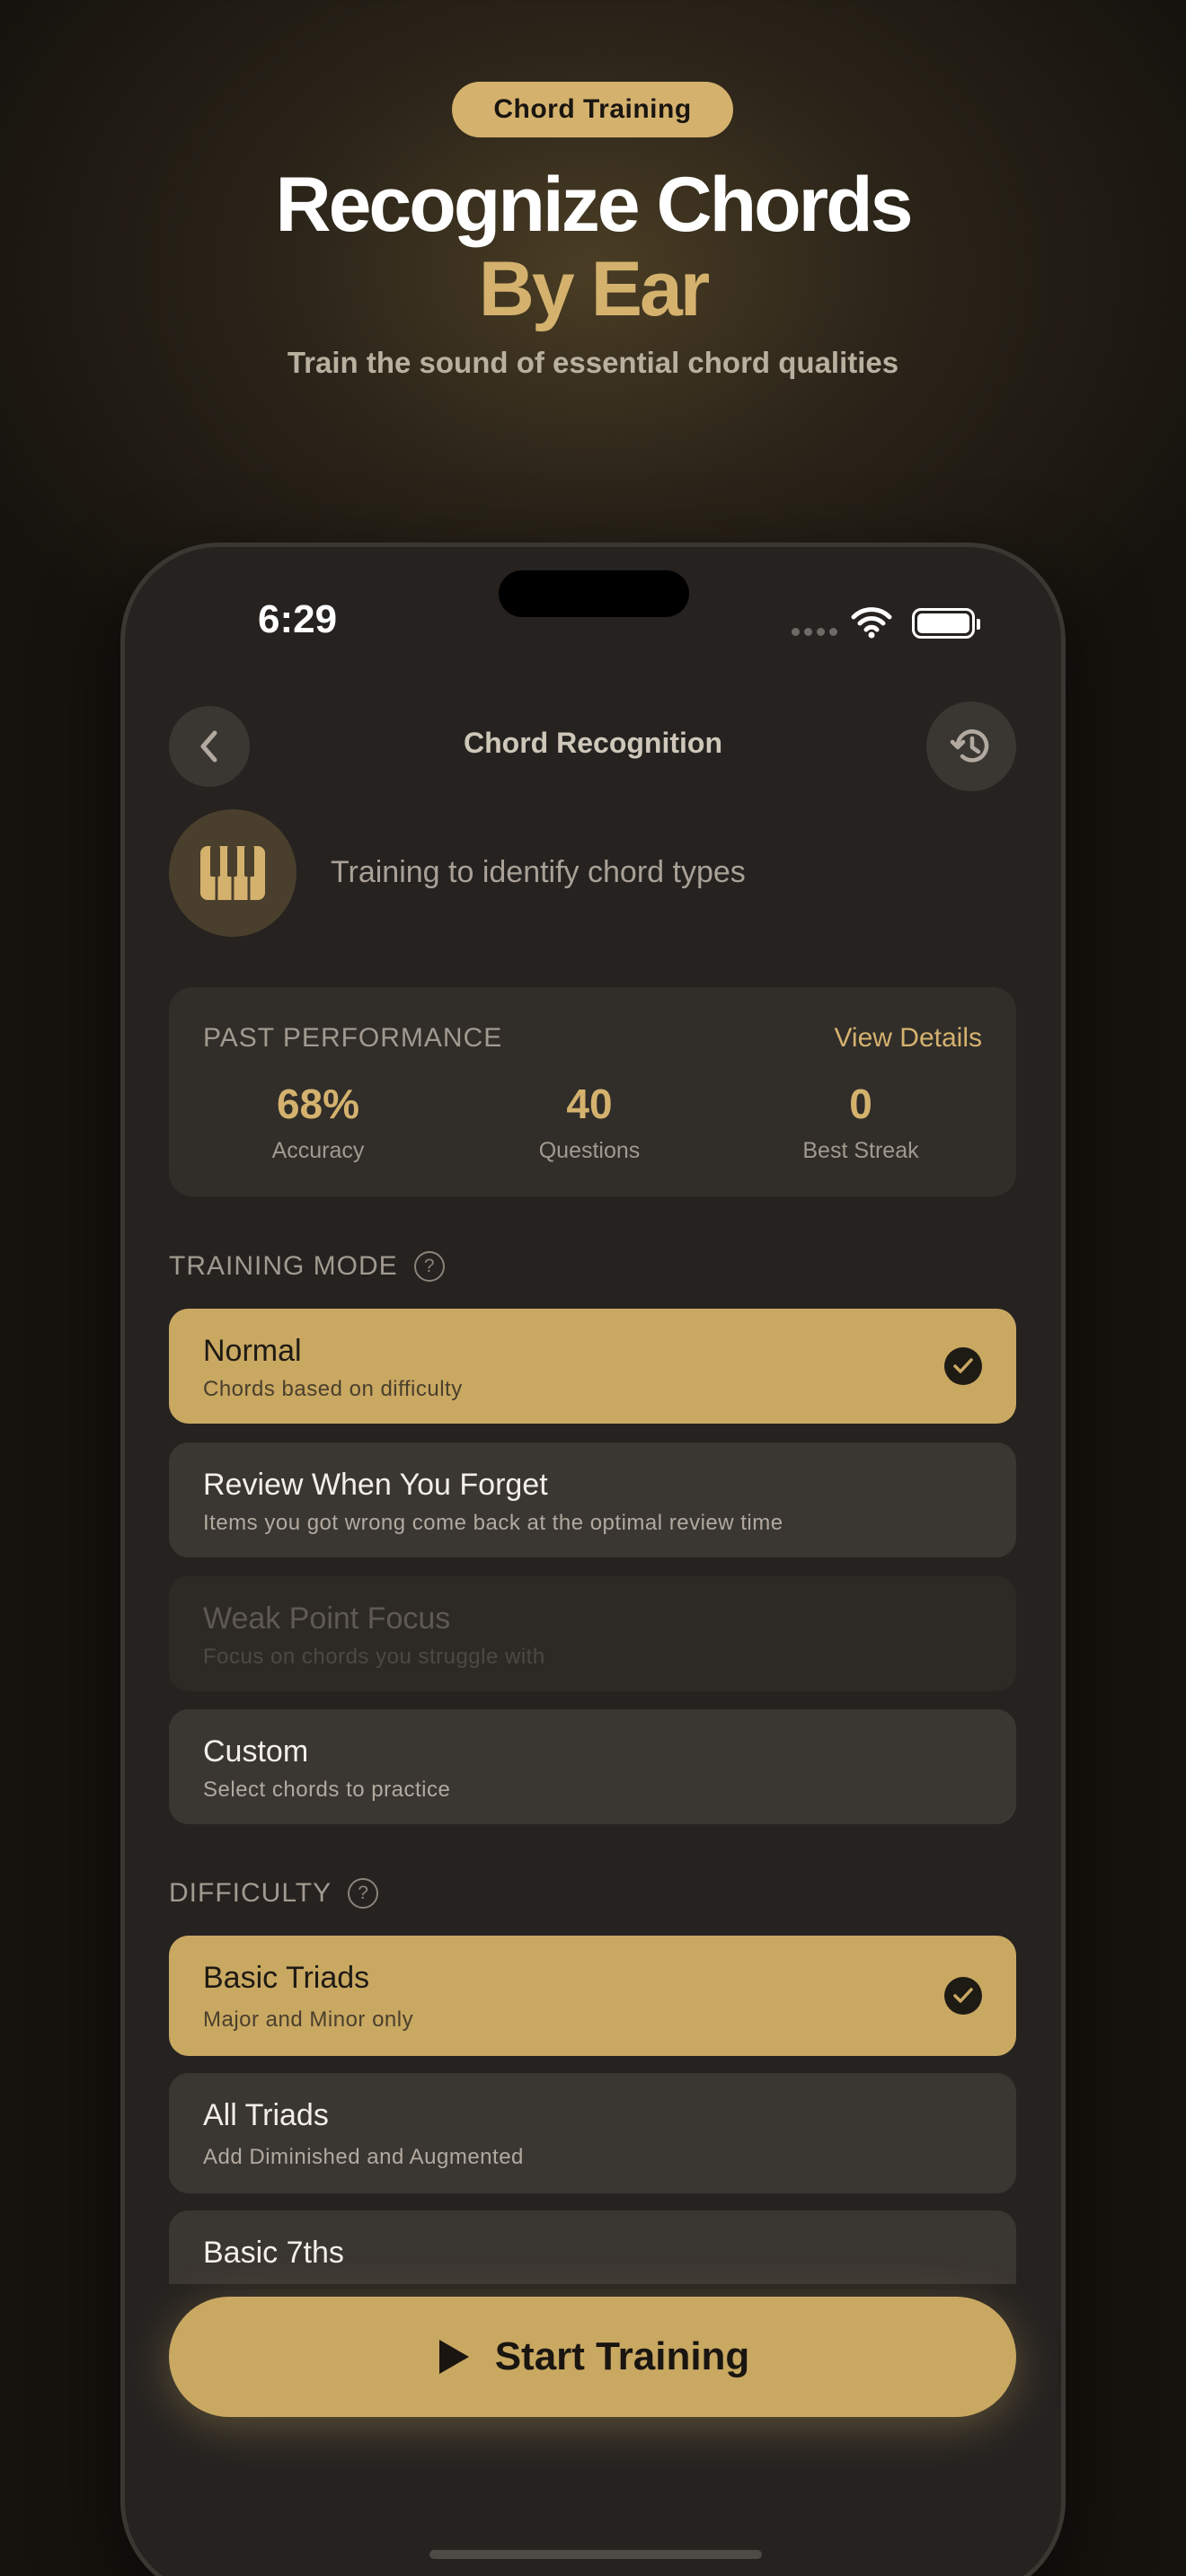  What do you see at coordinates (318, 1150) in the screenshot?
I see `stat-label: Accuracy` at bounding box center [318, 1150].